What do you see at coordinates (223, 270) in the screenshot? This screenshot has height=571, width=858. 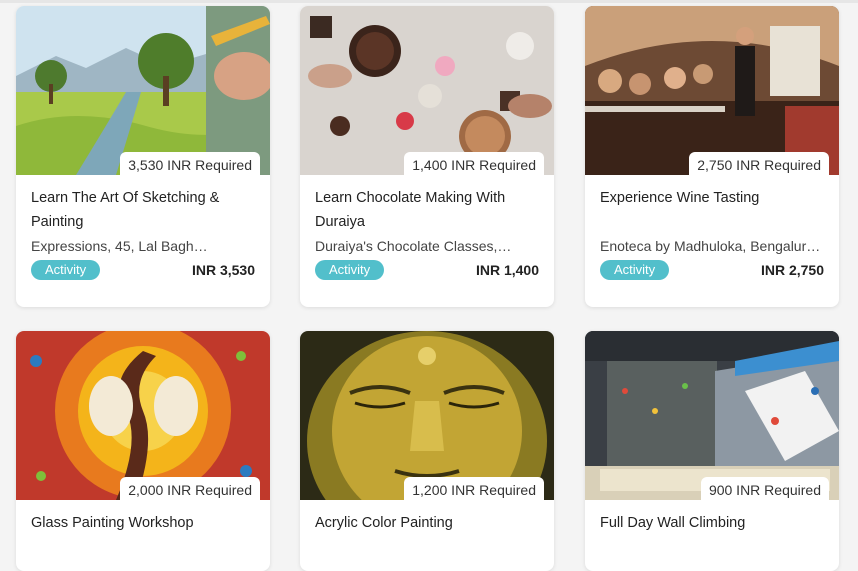 I see `card-price: INR 3,530` at bounding box center [223, 270].